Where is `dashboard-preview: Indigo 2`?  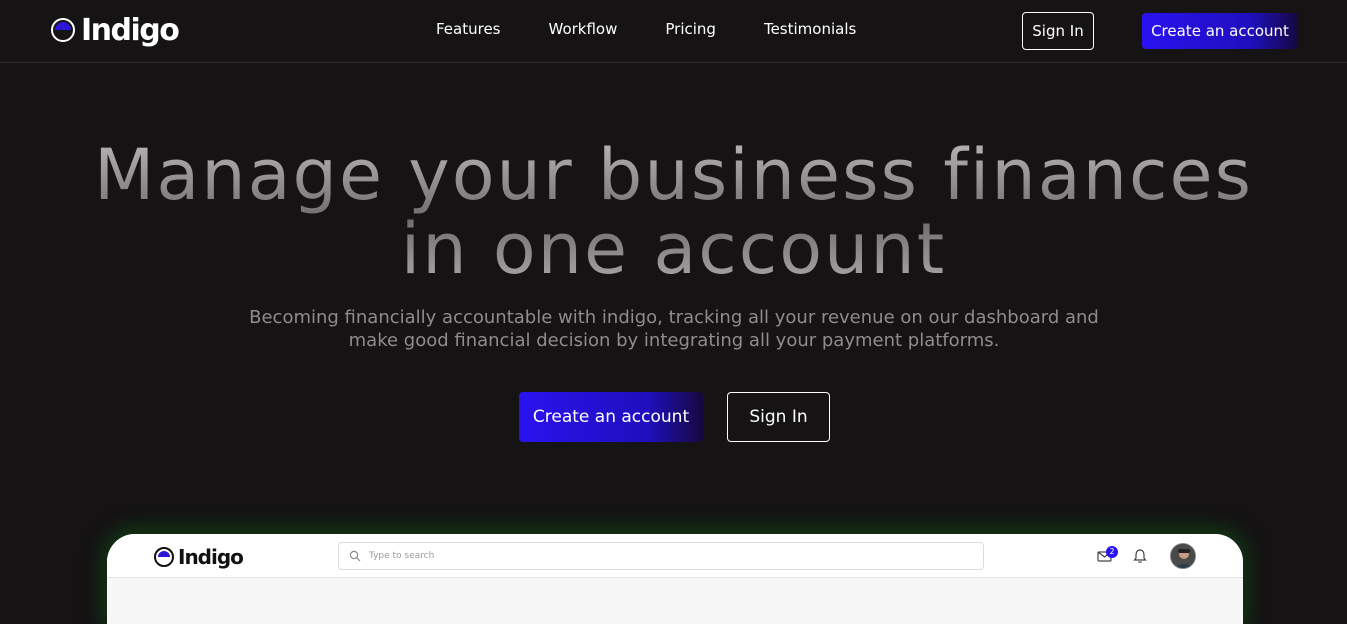 dashboard-preview: Indigo 2 is located at coordinates (675, 579).